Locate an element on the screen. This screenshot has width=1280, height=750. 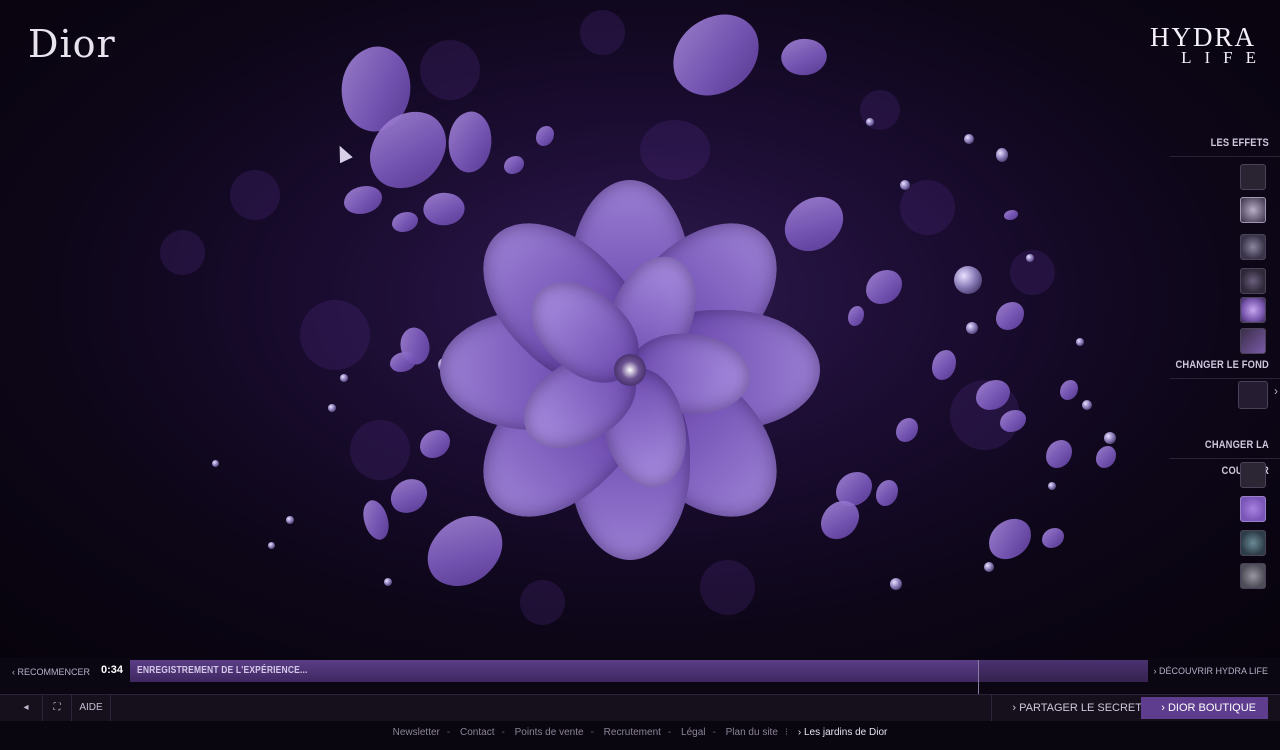
footer-link-contact: Contact is located at coordinates (477, 732).